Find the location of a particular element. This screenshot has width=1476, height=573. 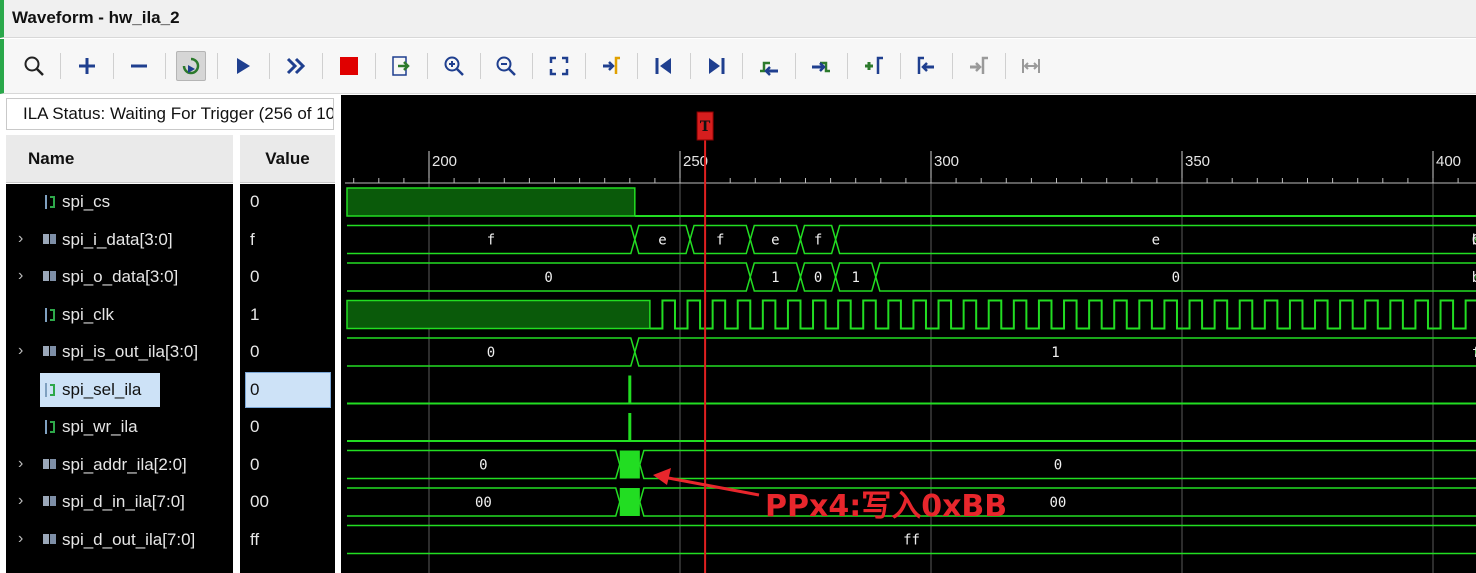

signal-row: › spi_is_out_ila[3:0] is located at coordinates (119, 352).